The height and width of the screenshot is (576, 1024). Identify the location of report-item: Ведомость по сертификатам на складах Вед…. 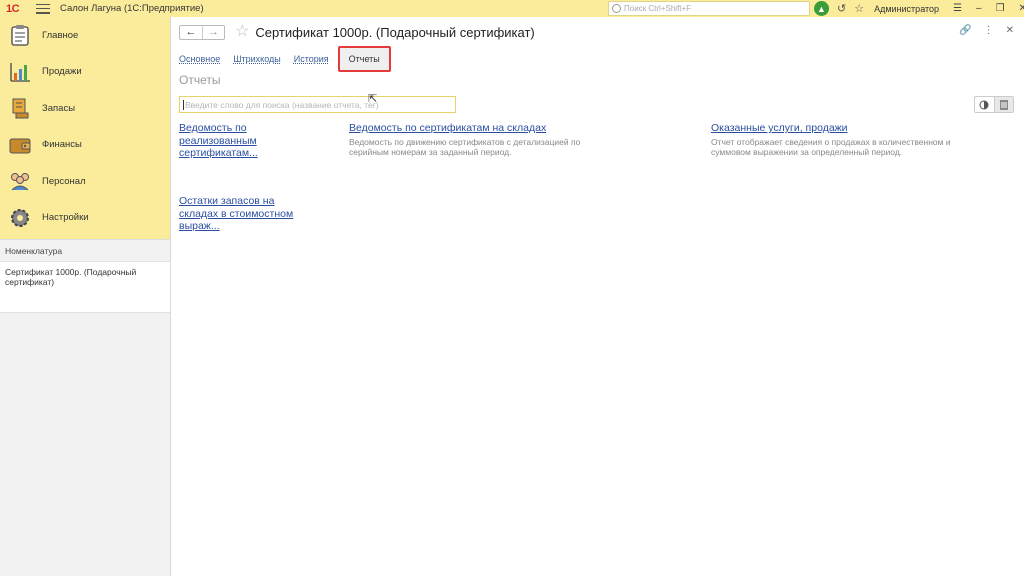
(469, 139).